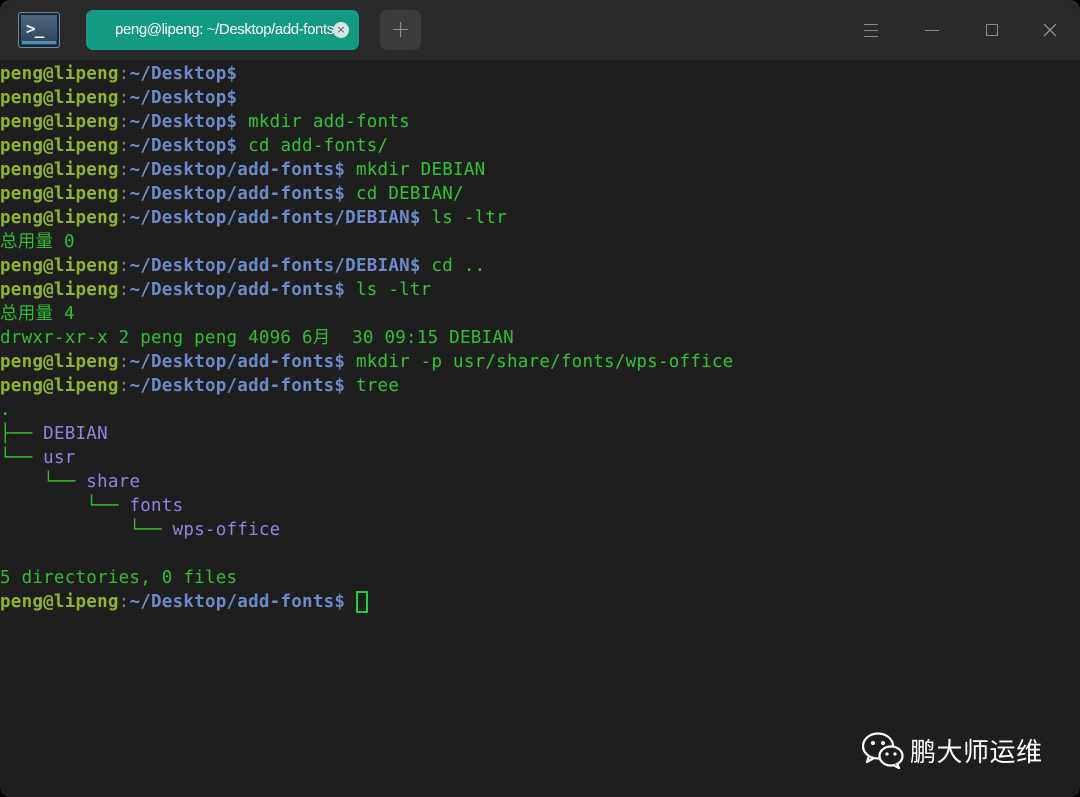 The image size is (1080, 797). What do you see at coordinates (400, 30) in the screenshot?
I see `new-tab-button: +` at bounding box center [400, 30].